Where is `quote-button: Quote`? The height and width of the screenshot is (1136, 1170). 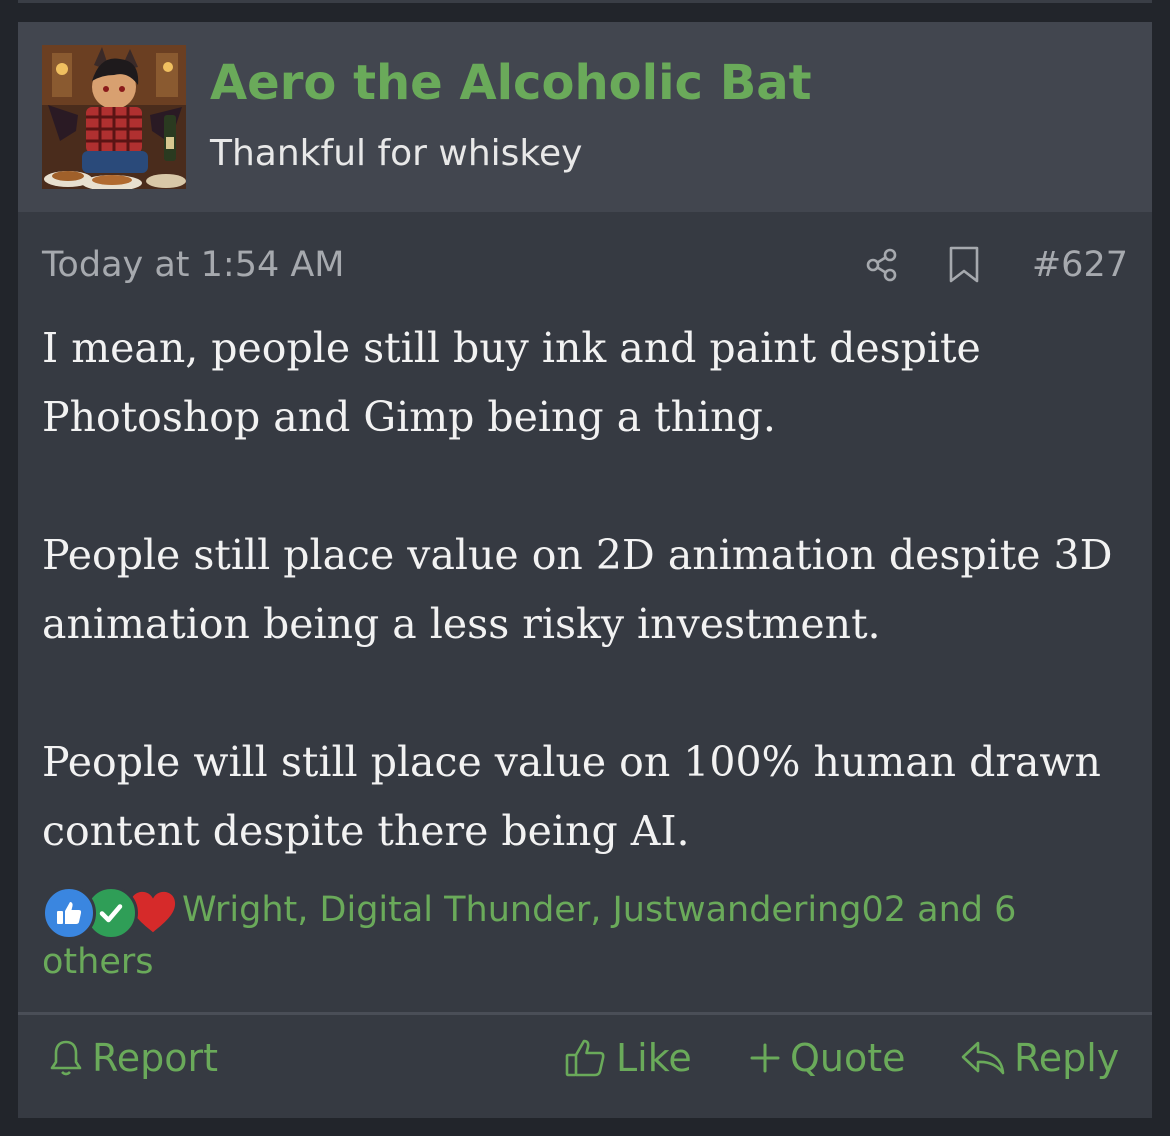 quote-button: Quote is located at coordinates (827, 1058).